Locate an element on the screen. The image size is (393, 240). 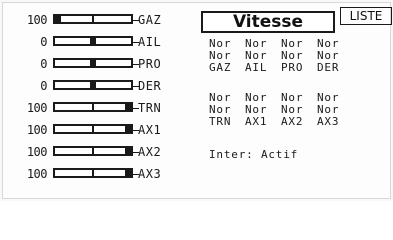
channel-row-trn: 100 TRN is located at coordinates (100, 108).